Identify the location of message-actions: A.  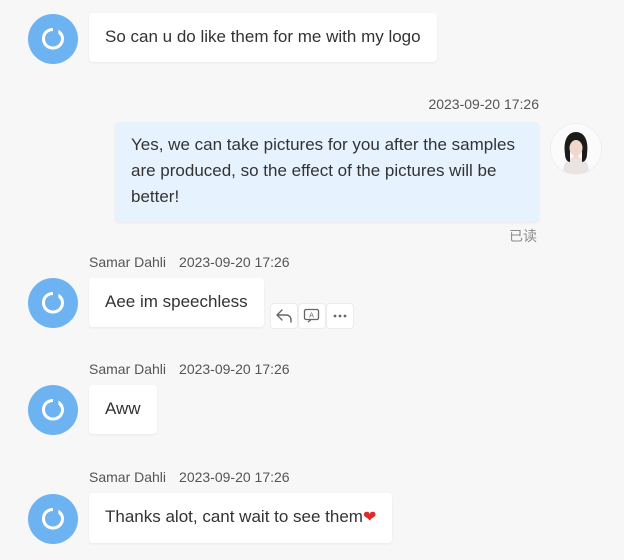
(312, 316).